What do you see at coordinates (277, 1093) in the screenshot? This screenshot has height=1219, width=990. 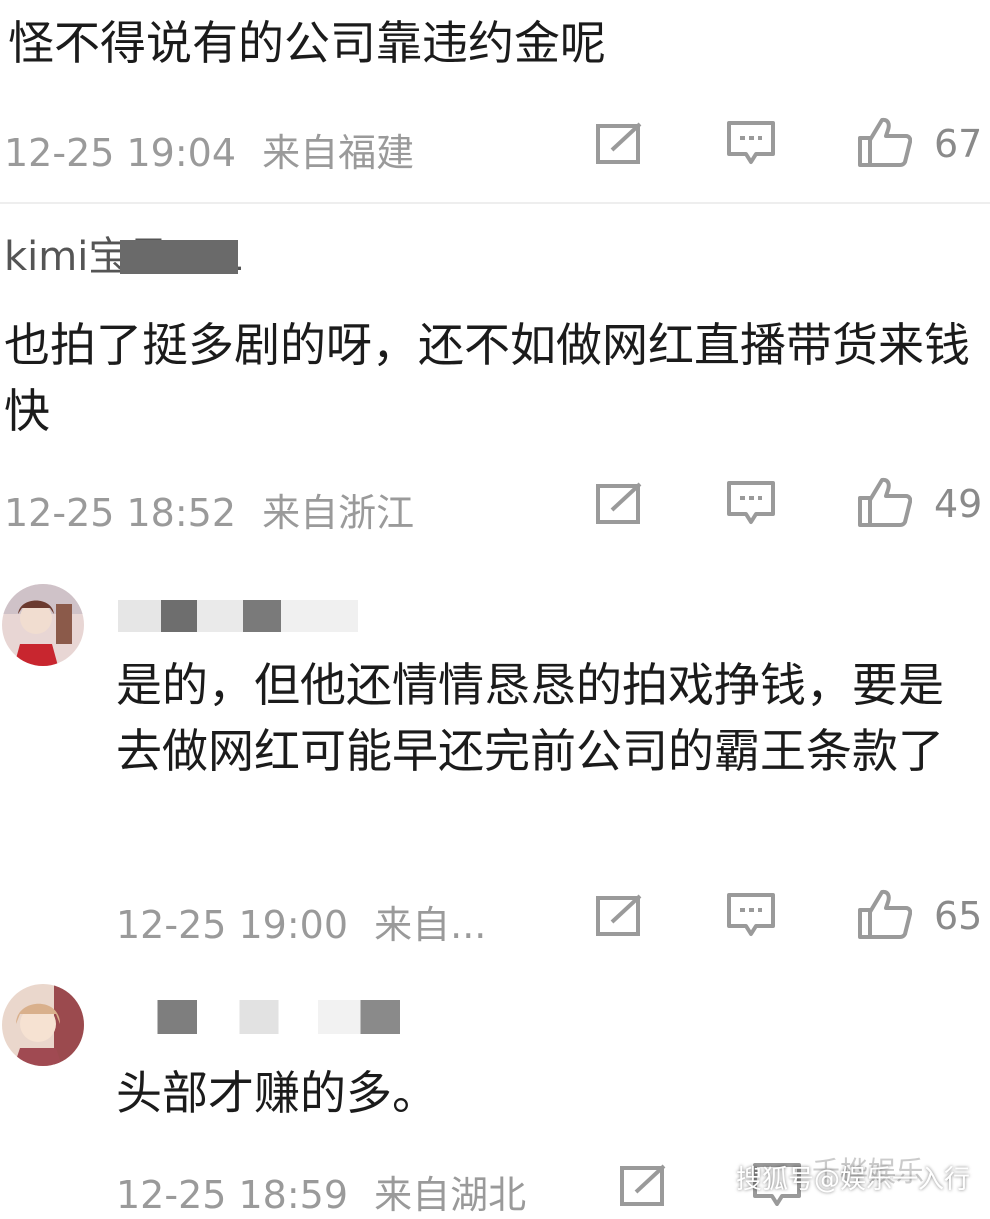 I see `comment-text: 头部才赚的多。` at bounding box center [277, 1093].